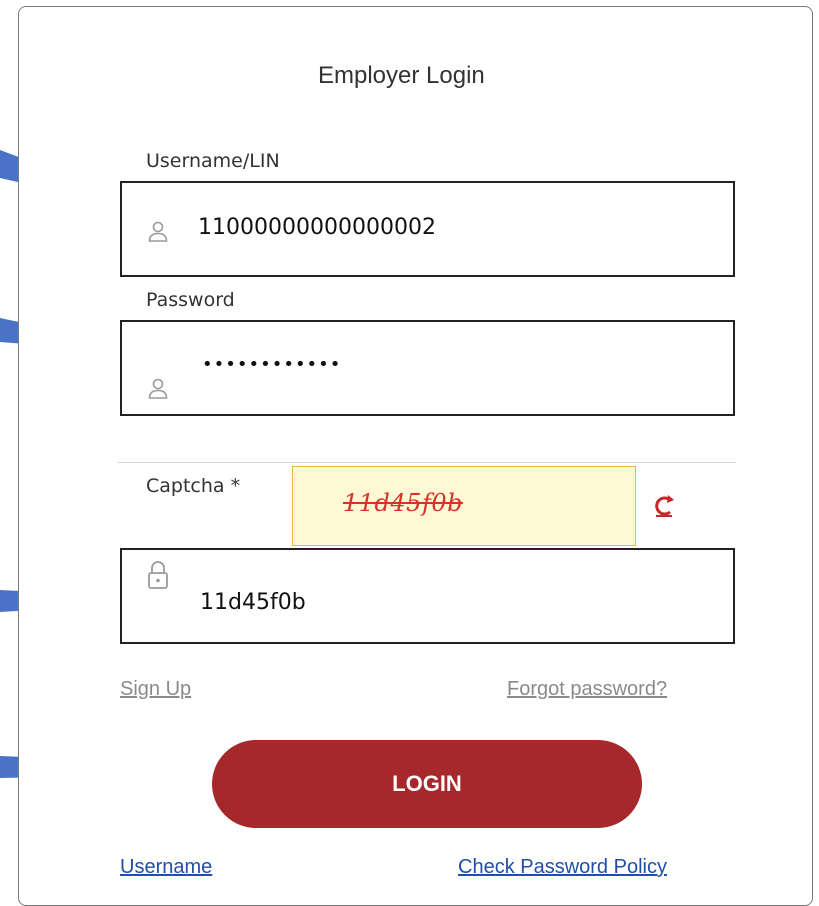 This screenshot has width=819, height=906. What do you see at coordinates (427, 368) in the screenshot?
I see `password-field: ••••••••••••` at bounding box center [427, 368].